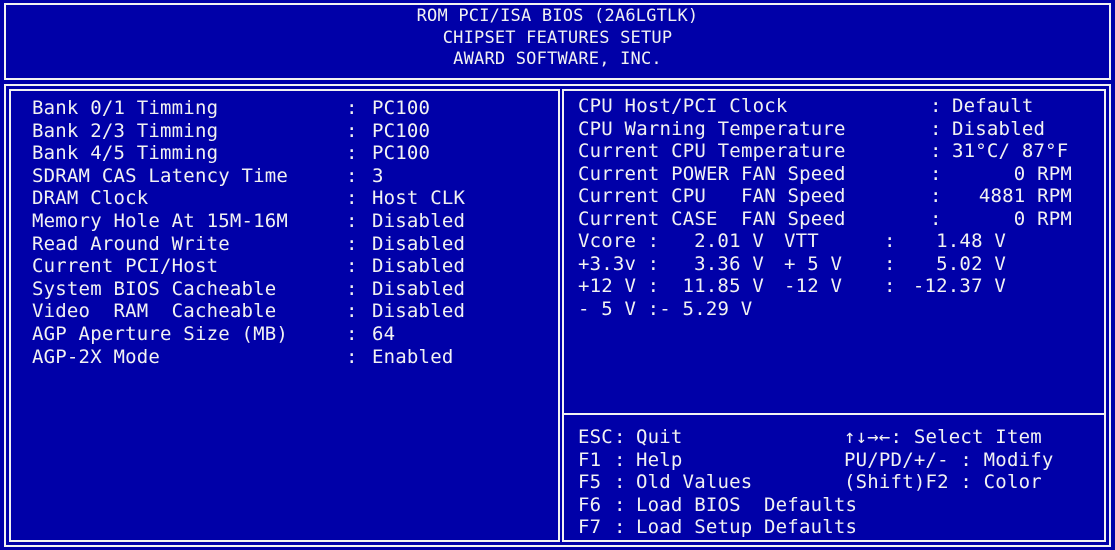 Image resolution: width=1115 pixels, height=550 pixels. What do you see at coordinates (292, 334) in the screenshot?
I see `setting-row: AGP Aperture Size (MB):64` at bounding box center [292, 334].